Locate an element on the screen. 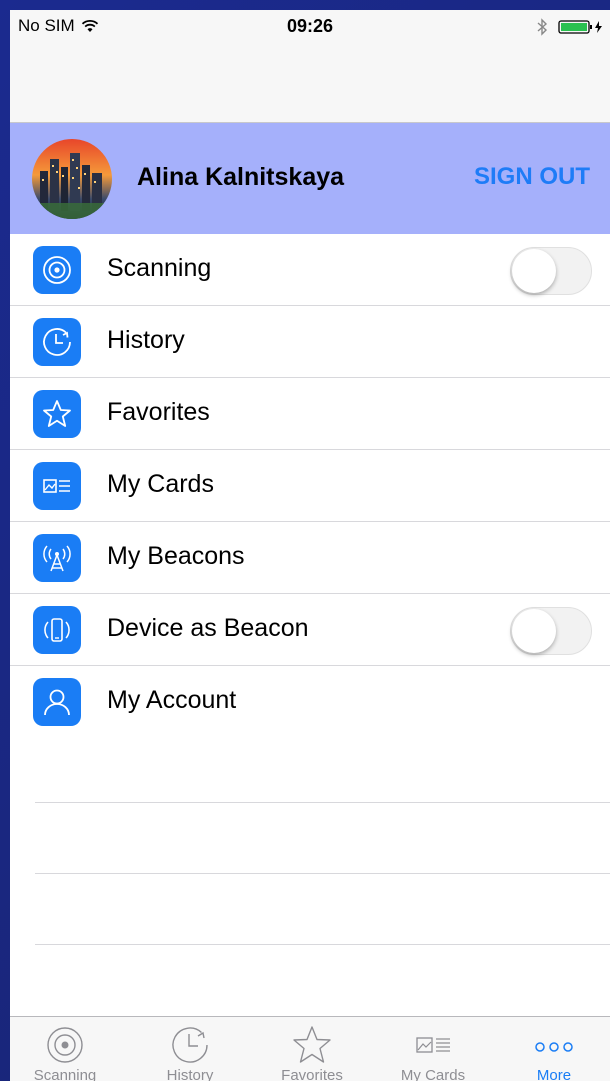  menu-item-scanning: Scanning is located at coordinates (310, 270).